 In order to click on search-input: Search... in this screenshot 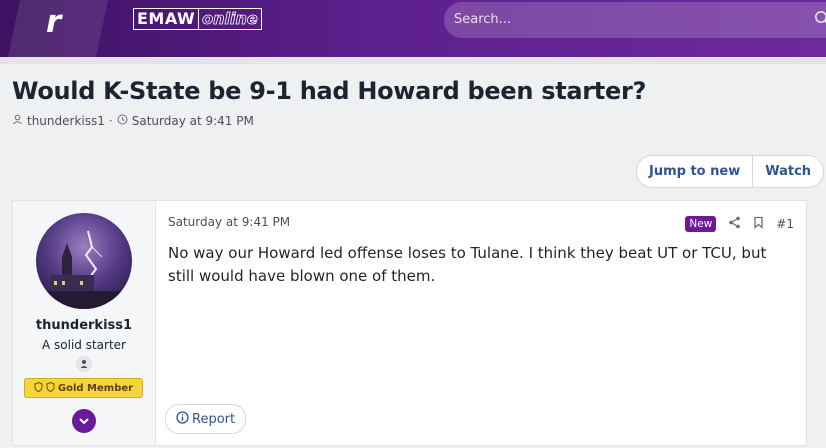, I will do `click(635, 20)`.